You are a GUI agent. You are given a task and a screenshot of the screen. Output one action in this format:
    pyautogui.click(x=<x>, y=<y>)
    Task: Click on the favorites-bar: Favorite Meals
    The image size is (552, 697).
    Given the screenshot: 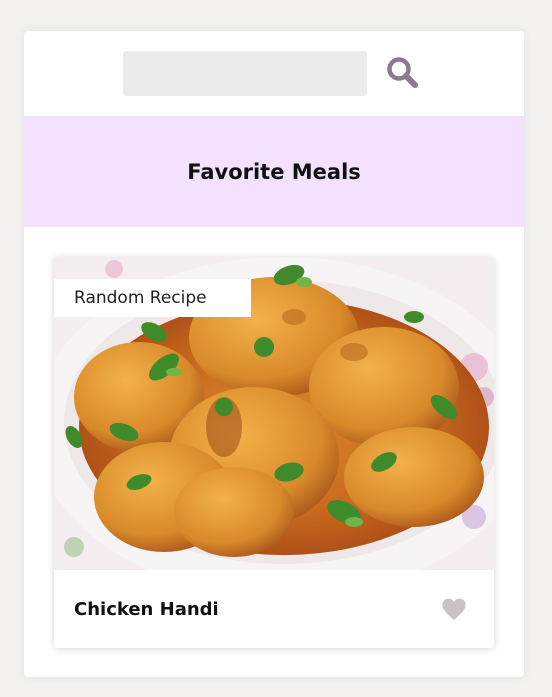 What is the action you would take?
    pyautogui.click(x=274, y=171)
    